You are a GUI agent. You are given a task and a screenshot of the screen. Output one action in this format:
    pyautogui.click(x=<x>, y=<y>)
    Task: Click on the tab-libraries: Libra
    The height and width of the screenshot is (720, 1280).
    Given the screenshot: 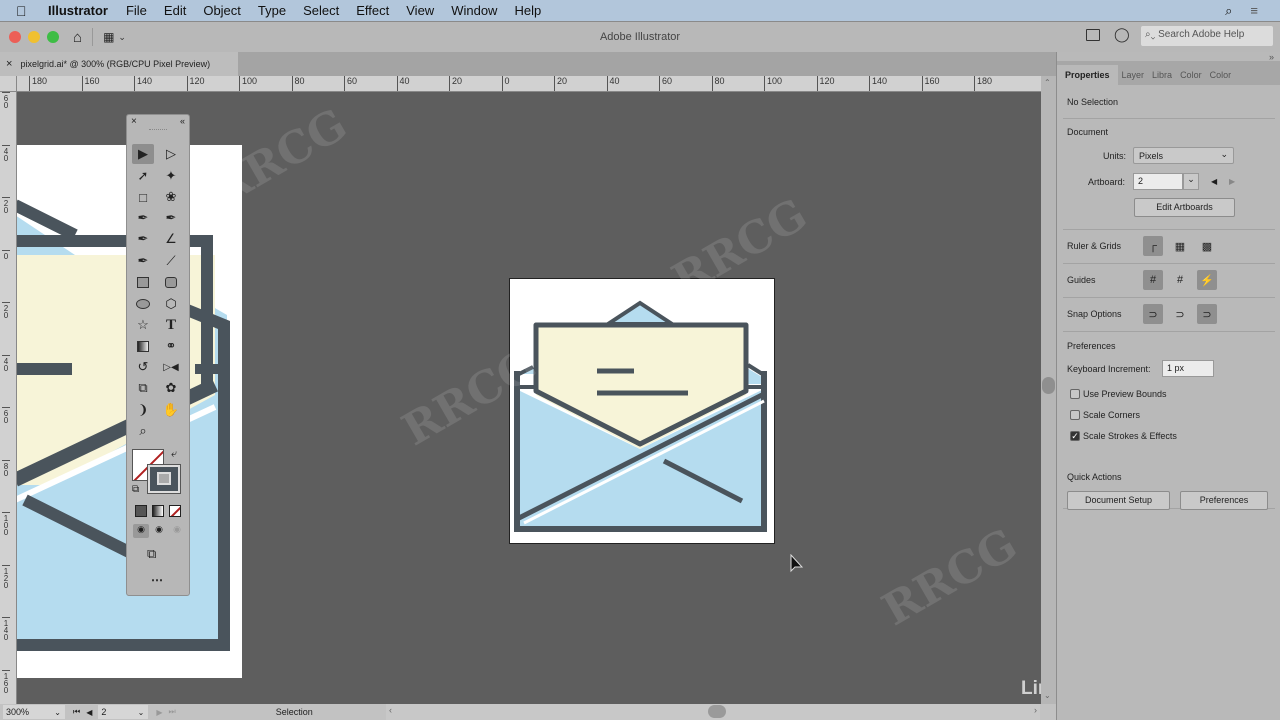 What is the action you would take?
    pyautogui.click(x=1162, y=75)
    